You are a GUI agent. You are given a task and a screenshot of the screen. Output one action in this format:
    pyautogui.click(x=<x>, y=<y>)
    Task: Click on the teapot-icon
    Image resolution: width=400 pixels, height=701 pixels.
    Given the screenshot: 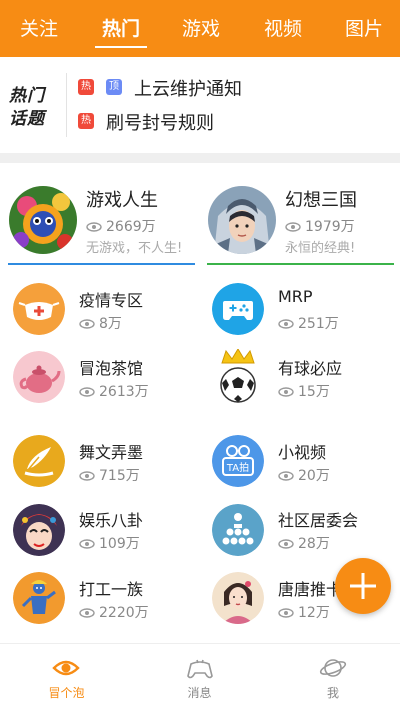 What is the action you would take?
    pyautogui.click(x=39, y=377)
    